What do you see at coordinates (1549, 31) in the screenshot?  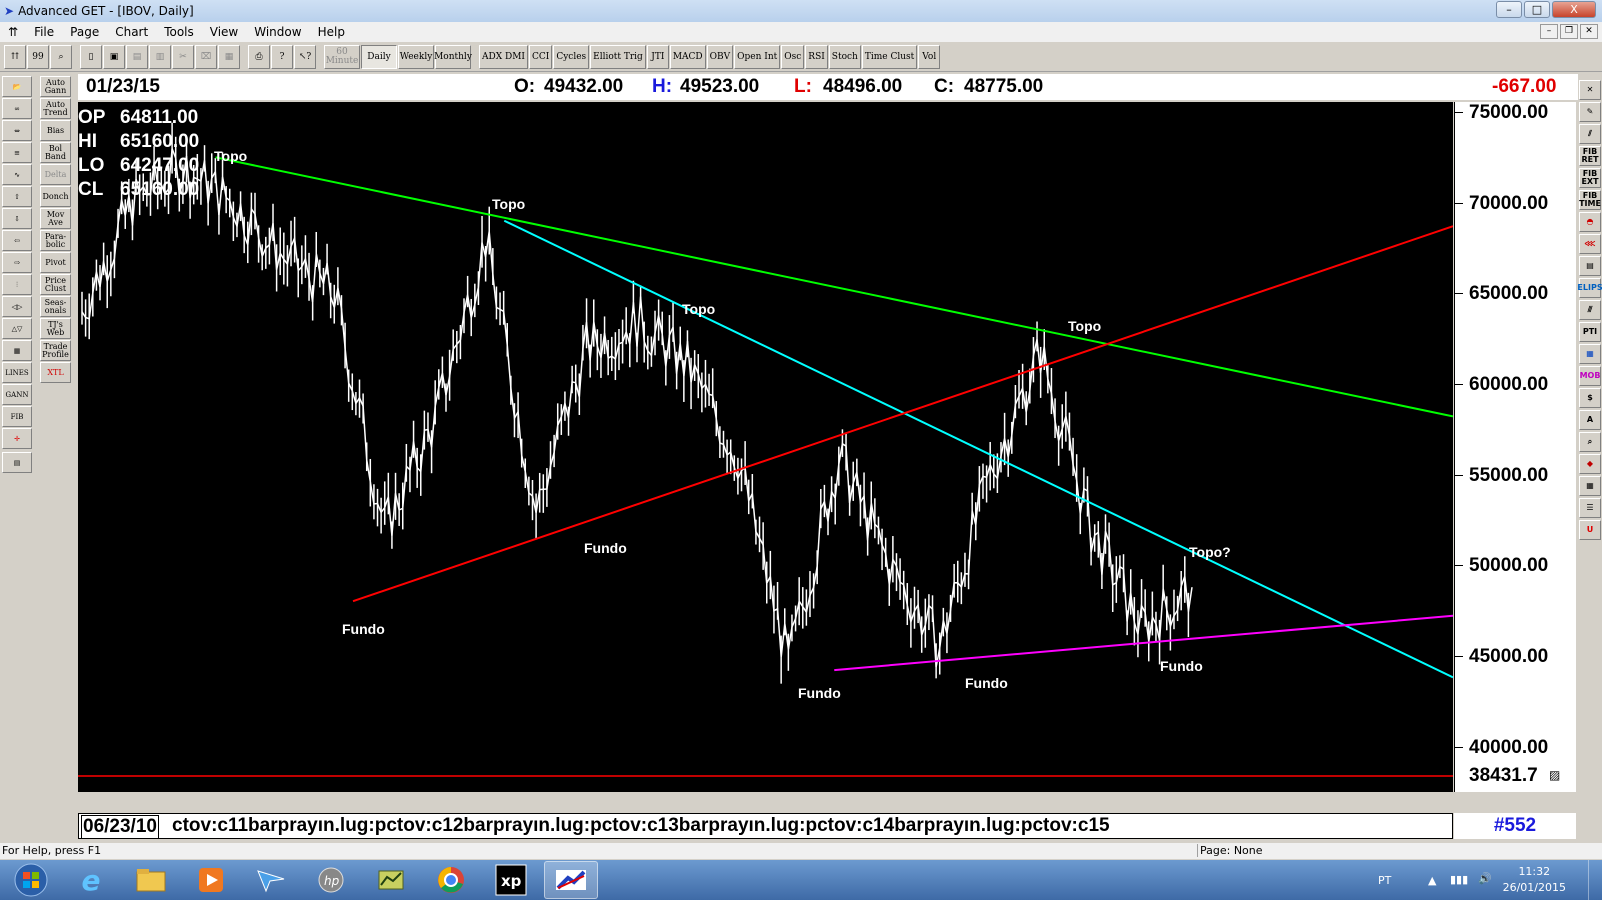 I see `mdi-minimize-button: –` at bounding box center [1549, 31].